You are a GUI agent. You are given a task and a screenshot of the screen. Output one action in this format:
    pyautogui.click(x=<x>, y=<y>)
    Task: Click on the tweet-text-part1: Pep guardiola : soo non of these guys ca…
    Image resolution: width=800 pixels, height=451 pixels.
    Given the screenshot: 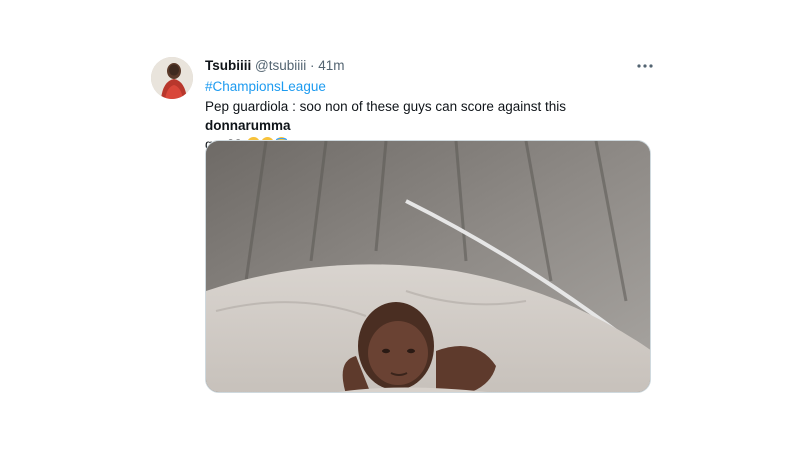 What is the action you would take?
    pyautogui.click(x=385, y=106)
    